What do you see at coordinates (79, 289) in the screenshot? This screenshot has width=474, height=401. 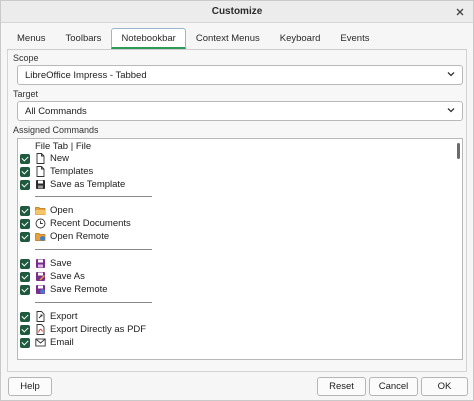 I see `list-item-label: Save Remote` at bounding box center [79, 289].